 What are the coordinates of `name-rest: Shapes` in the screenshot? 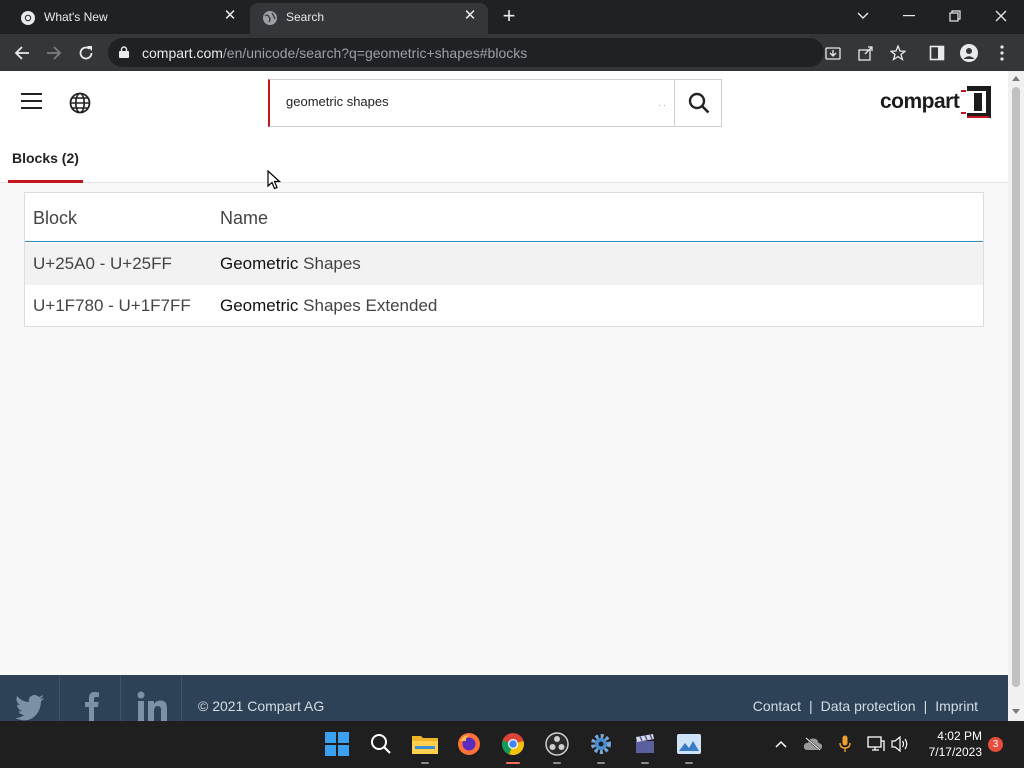 It's located at (329, 263).